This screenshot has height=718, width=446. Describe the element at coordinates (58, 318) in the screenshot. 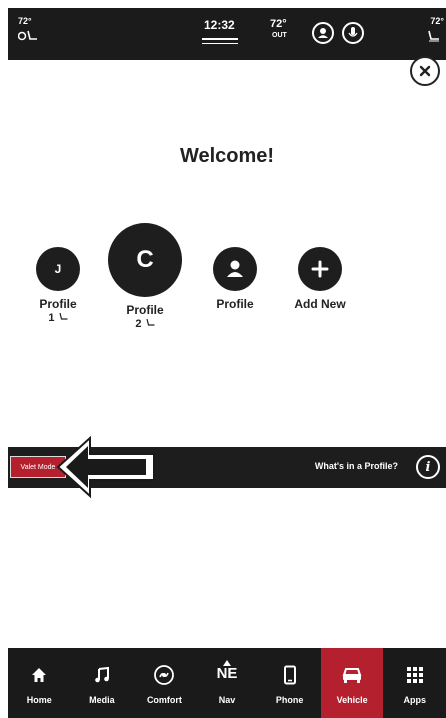

I see `profile-seat-memory: 1` at that location.